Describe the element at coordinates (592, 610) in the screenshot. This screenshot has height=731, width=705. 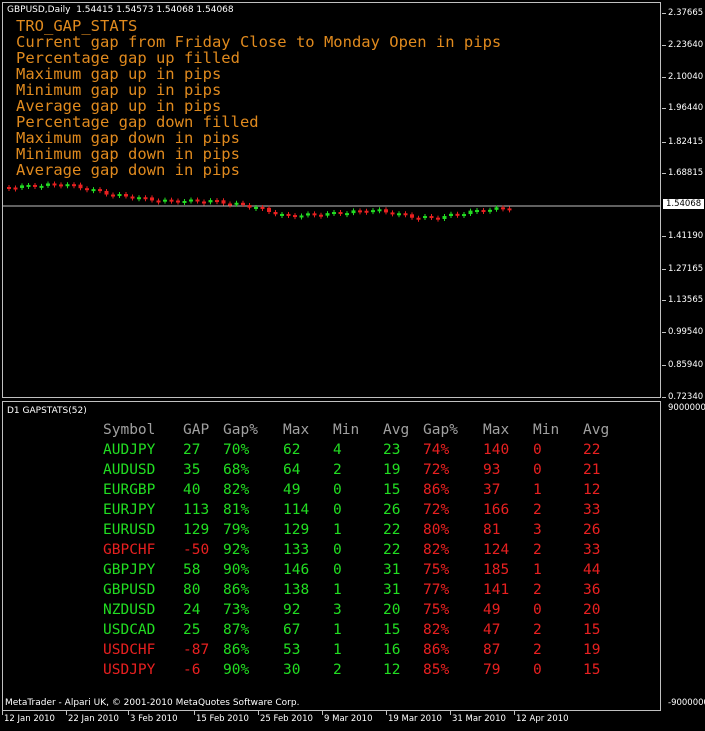
I see `cell-dn_avg: 20` at that location.